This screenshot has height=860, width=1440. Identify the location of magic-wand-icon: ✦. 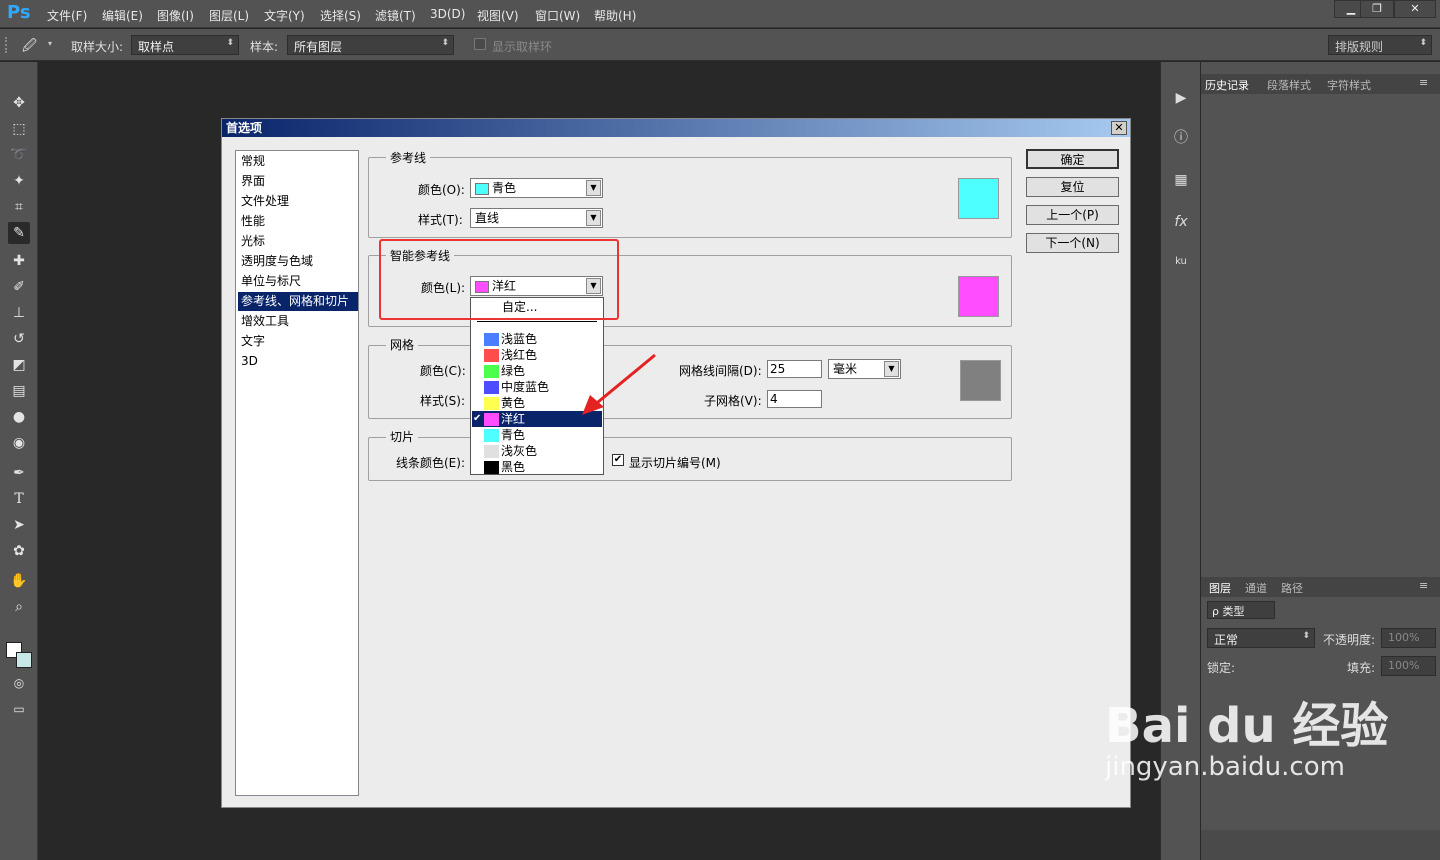
(19, 181).